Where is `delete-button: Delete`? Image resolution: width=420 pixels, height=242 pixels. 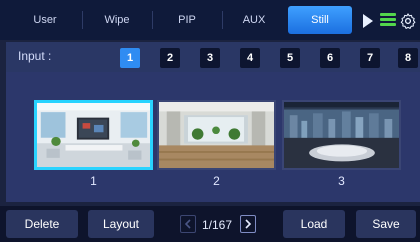
delete-button: Delete is located at coordinates (42, 224).